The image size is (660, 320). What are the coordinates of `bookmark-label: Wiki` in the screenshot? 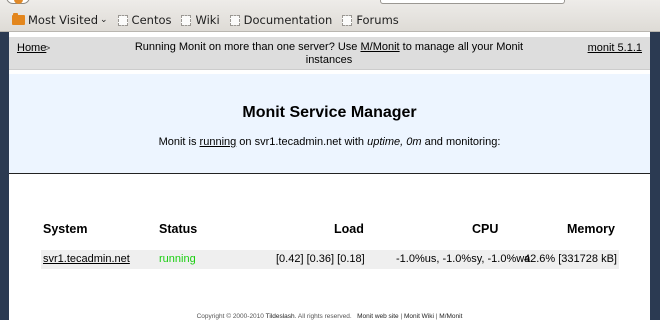 It's located at (207, 20).